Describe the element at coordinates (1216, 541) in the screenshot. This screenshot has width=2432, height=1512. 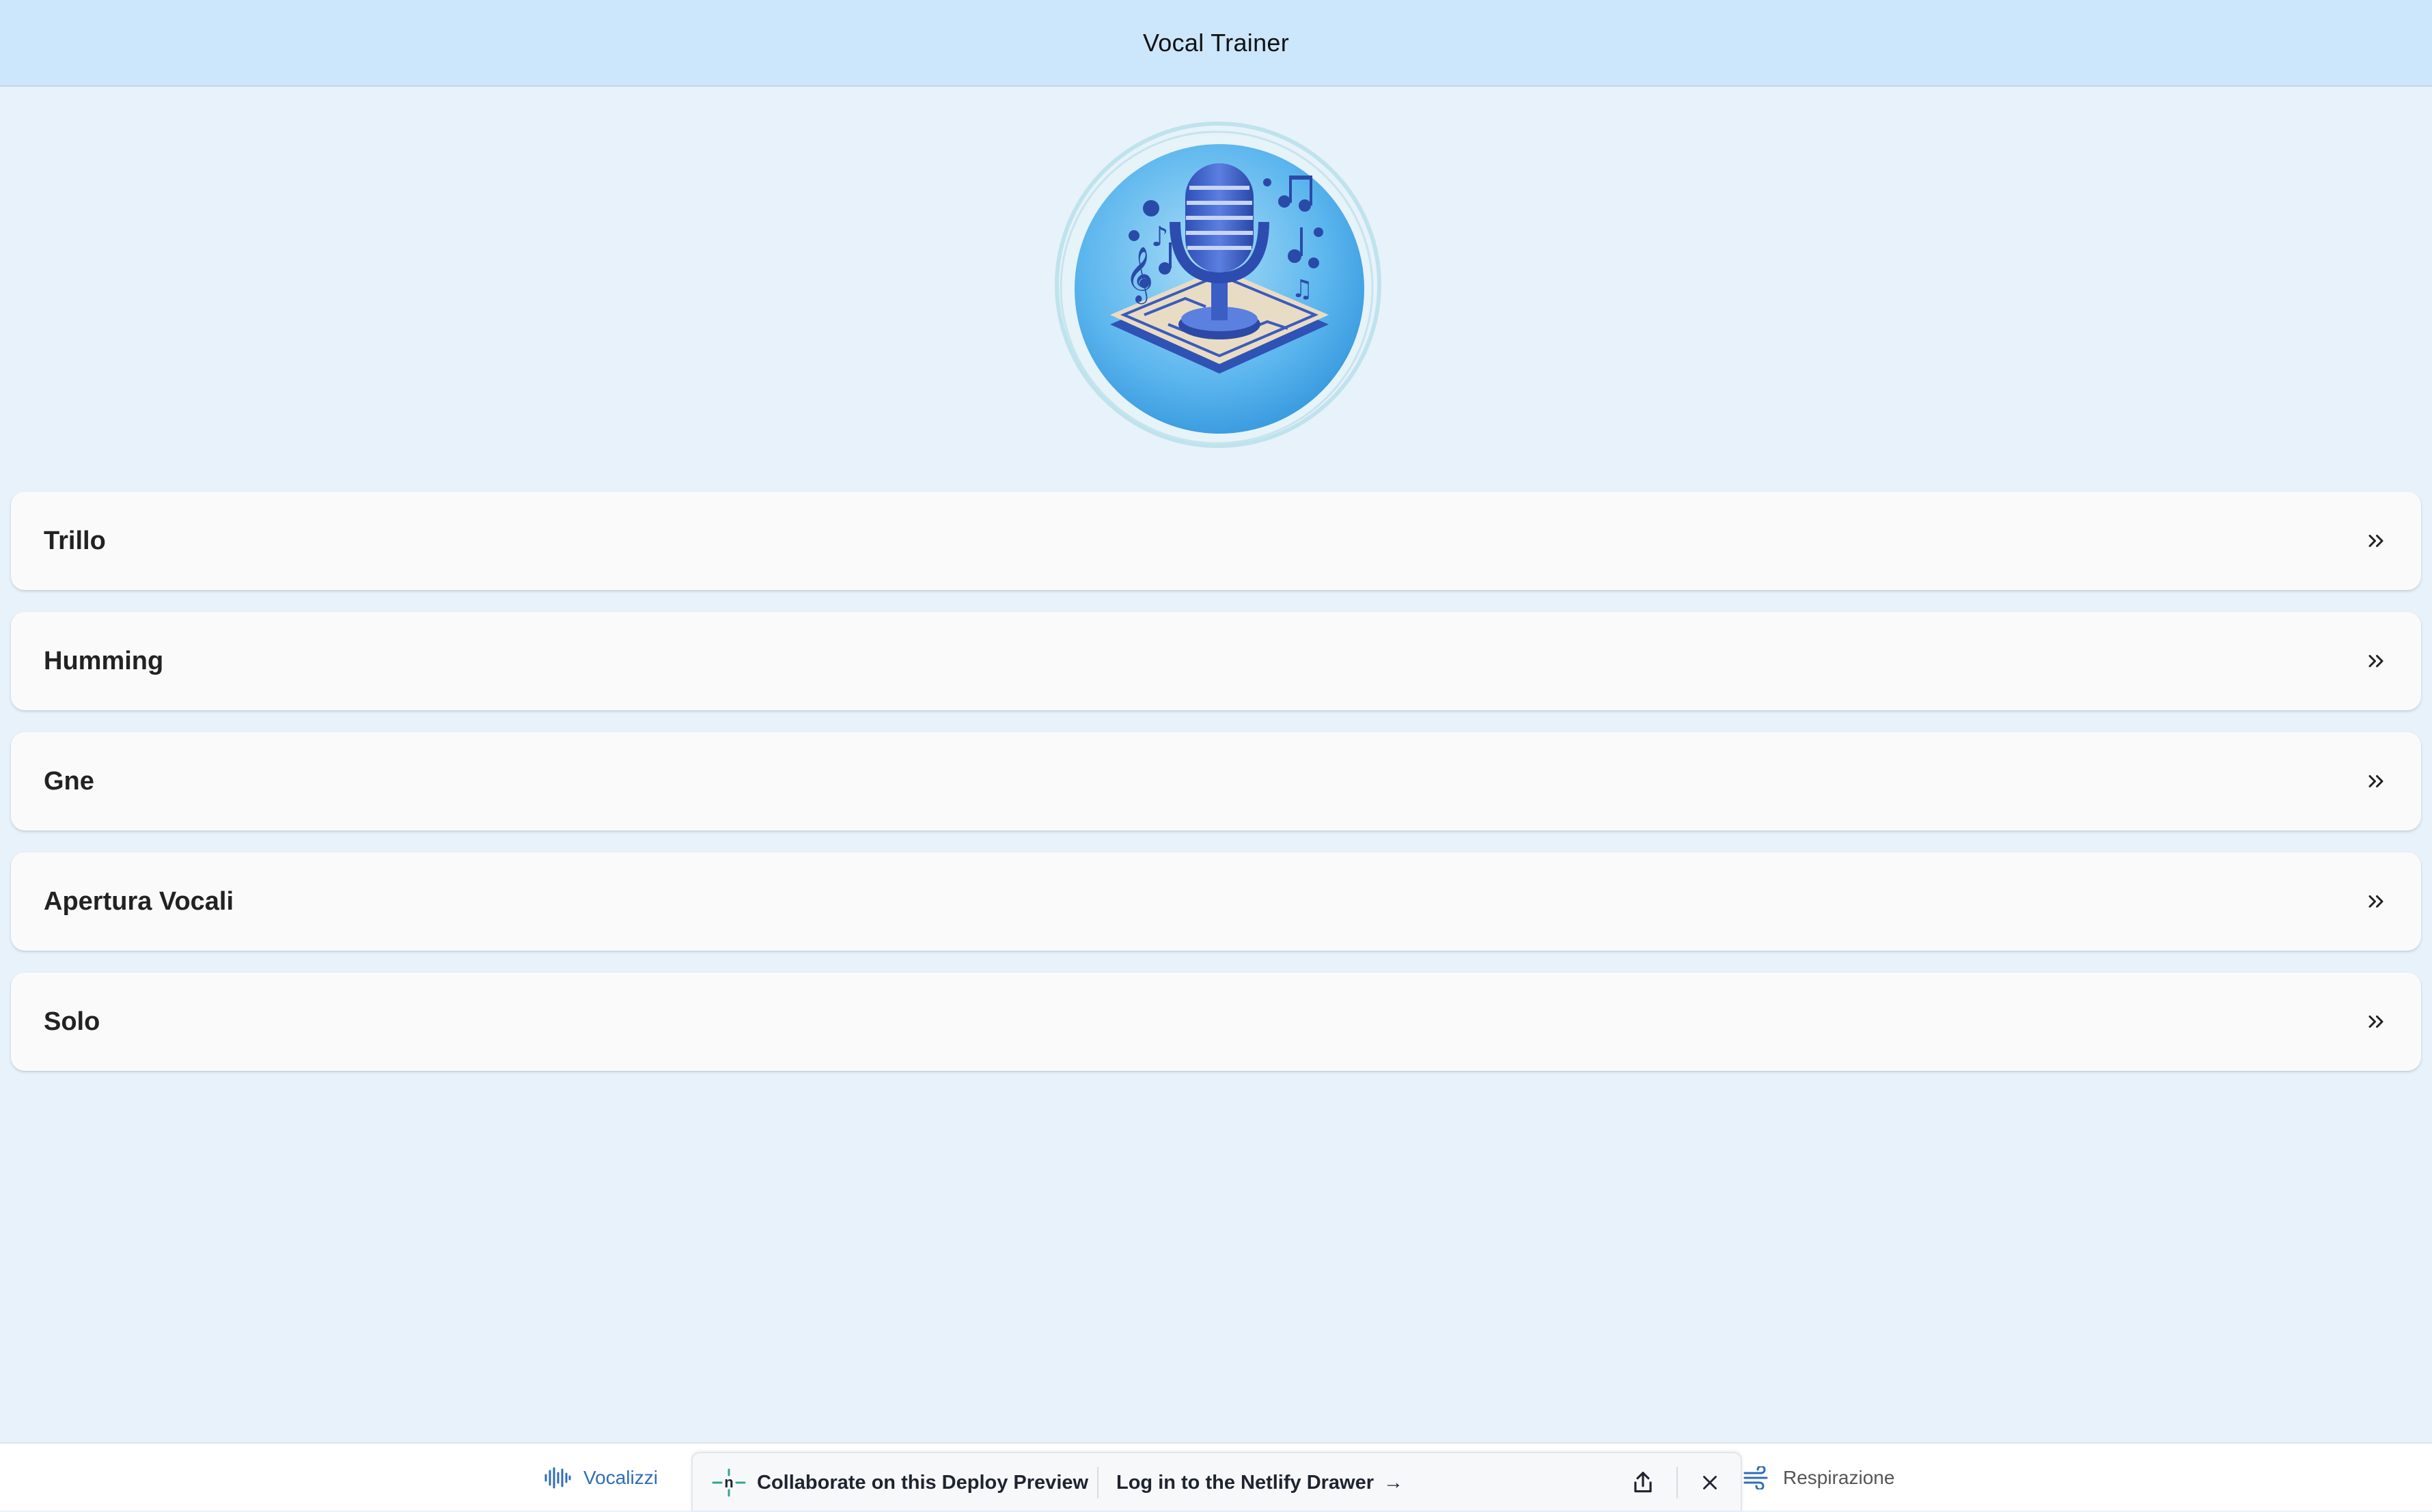
I see `exercise-item-trillo: Trillo` at that location.